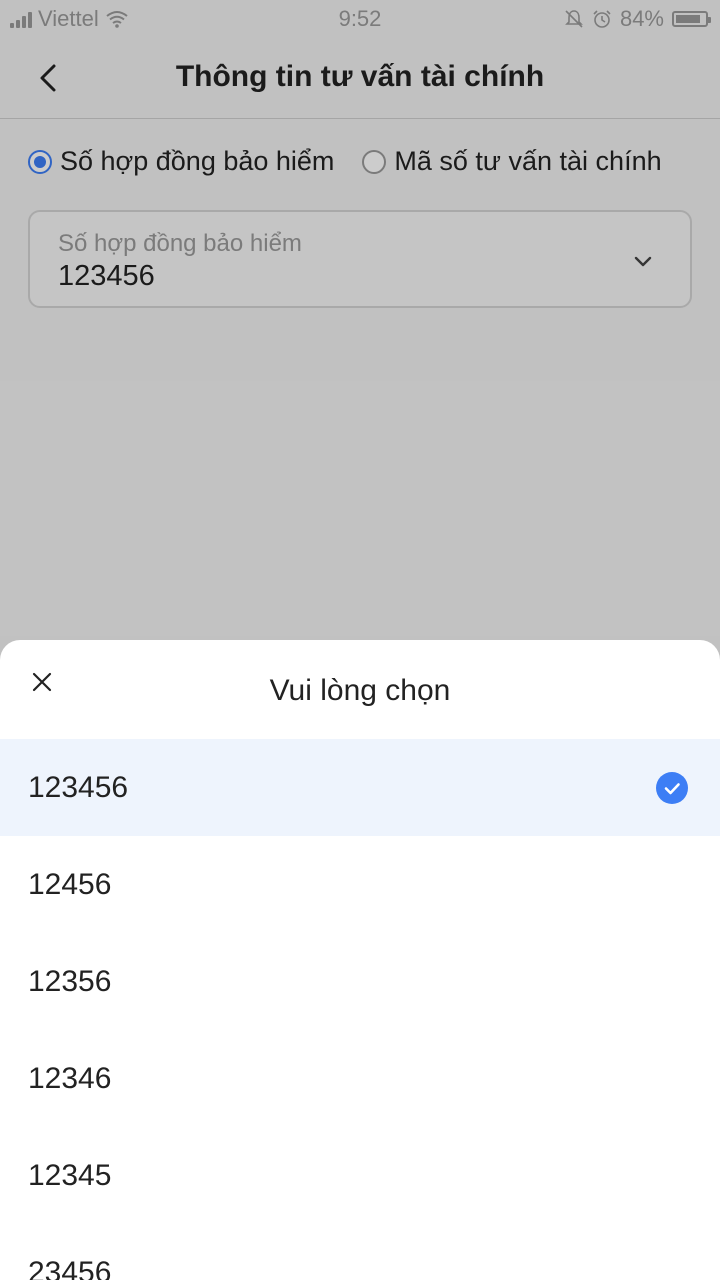  What do you see at coordinates (360, 787) in the screenshot?
I see `picker-option: 123456` at bounding box center [360, 787].